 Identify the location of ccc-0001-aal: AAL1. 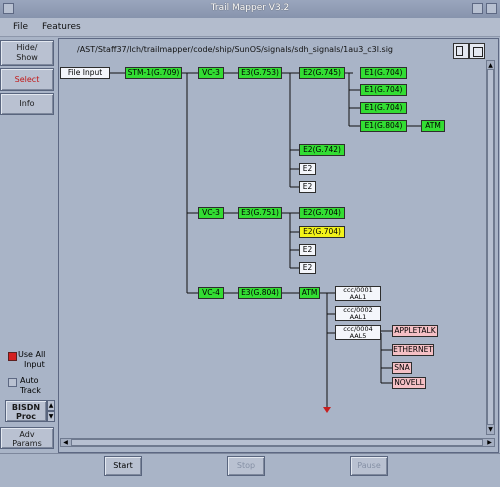
(358, 297).